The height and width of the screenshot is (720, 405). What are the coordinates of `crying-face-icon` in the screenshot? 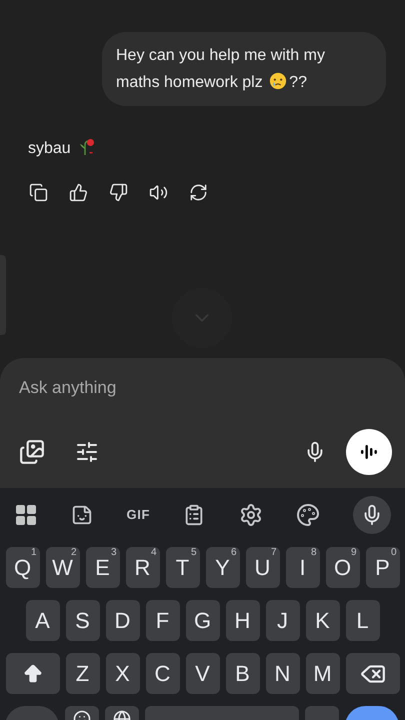 It's located at (278, 81).